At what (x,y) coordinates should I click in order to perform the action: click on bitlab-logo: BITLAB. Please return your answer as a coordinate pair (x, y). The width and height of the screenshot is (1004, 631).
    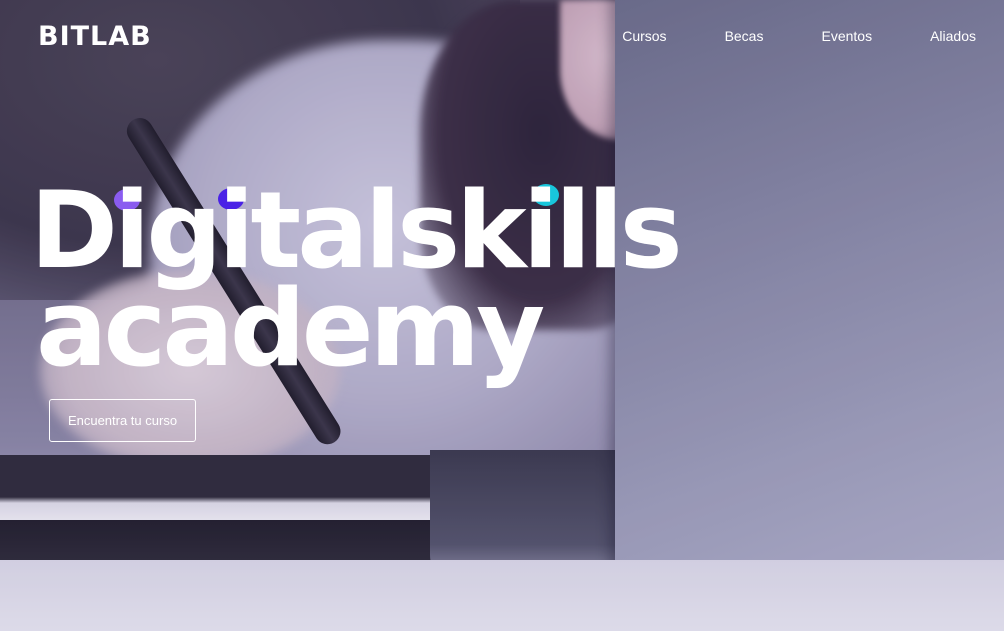
    Looking at the image, I should click on (95, 36).